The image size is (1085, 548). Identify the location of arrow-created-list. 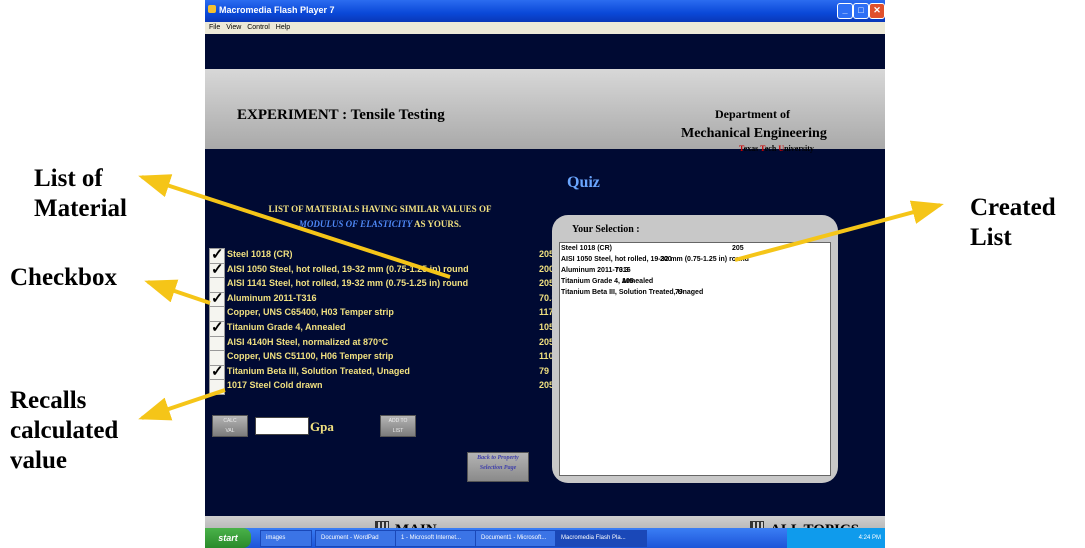
(839, 231).